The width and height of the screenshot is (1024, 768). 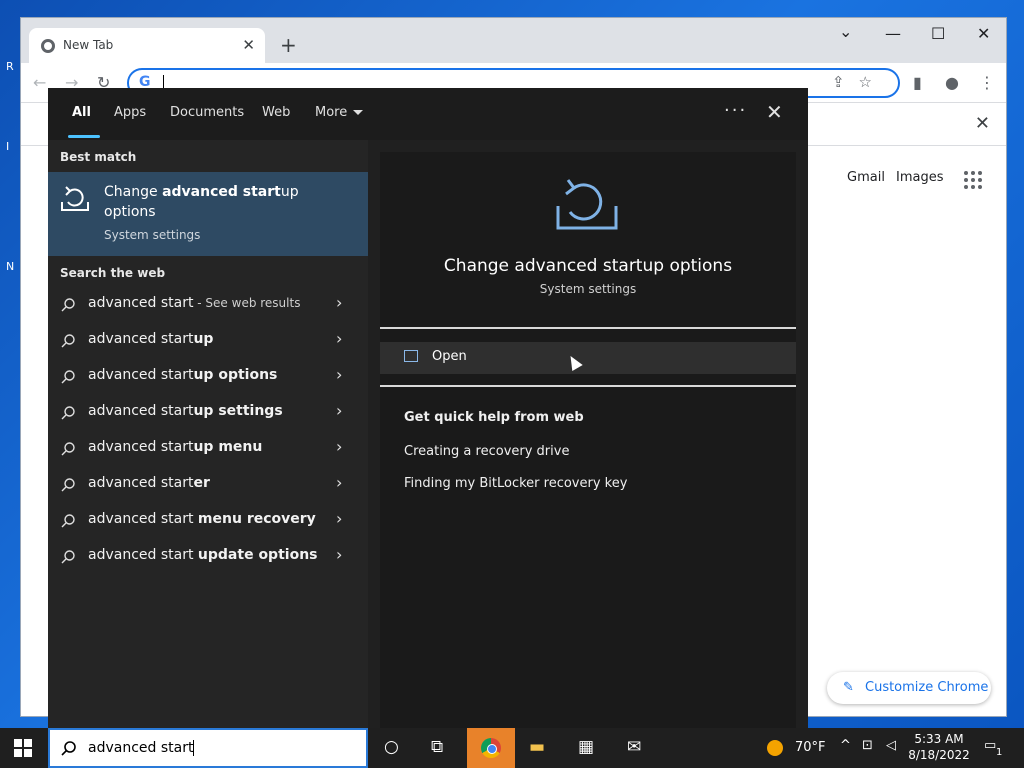 I want to click on google-apps-icon, so click(x=973, y=180).